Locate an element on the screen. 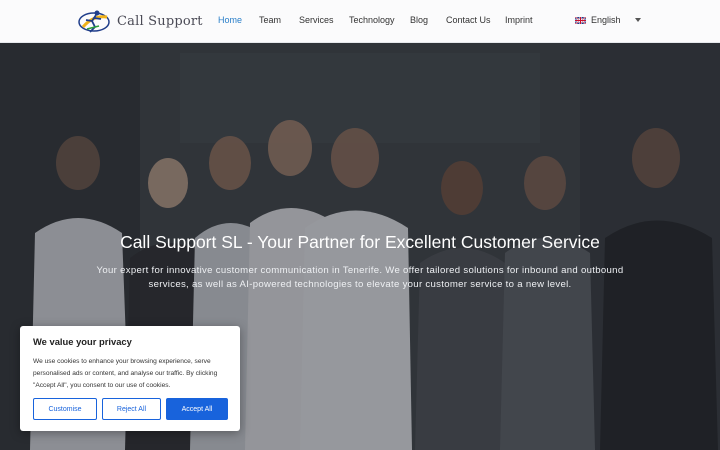 The height and width of the screenshot is (450, 720). chevron-down-icon is located at coordinates (637, 20).